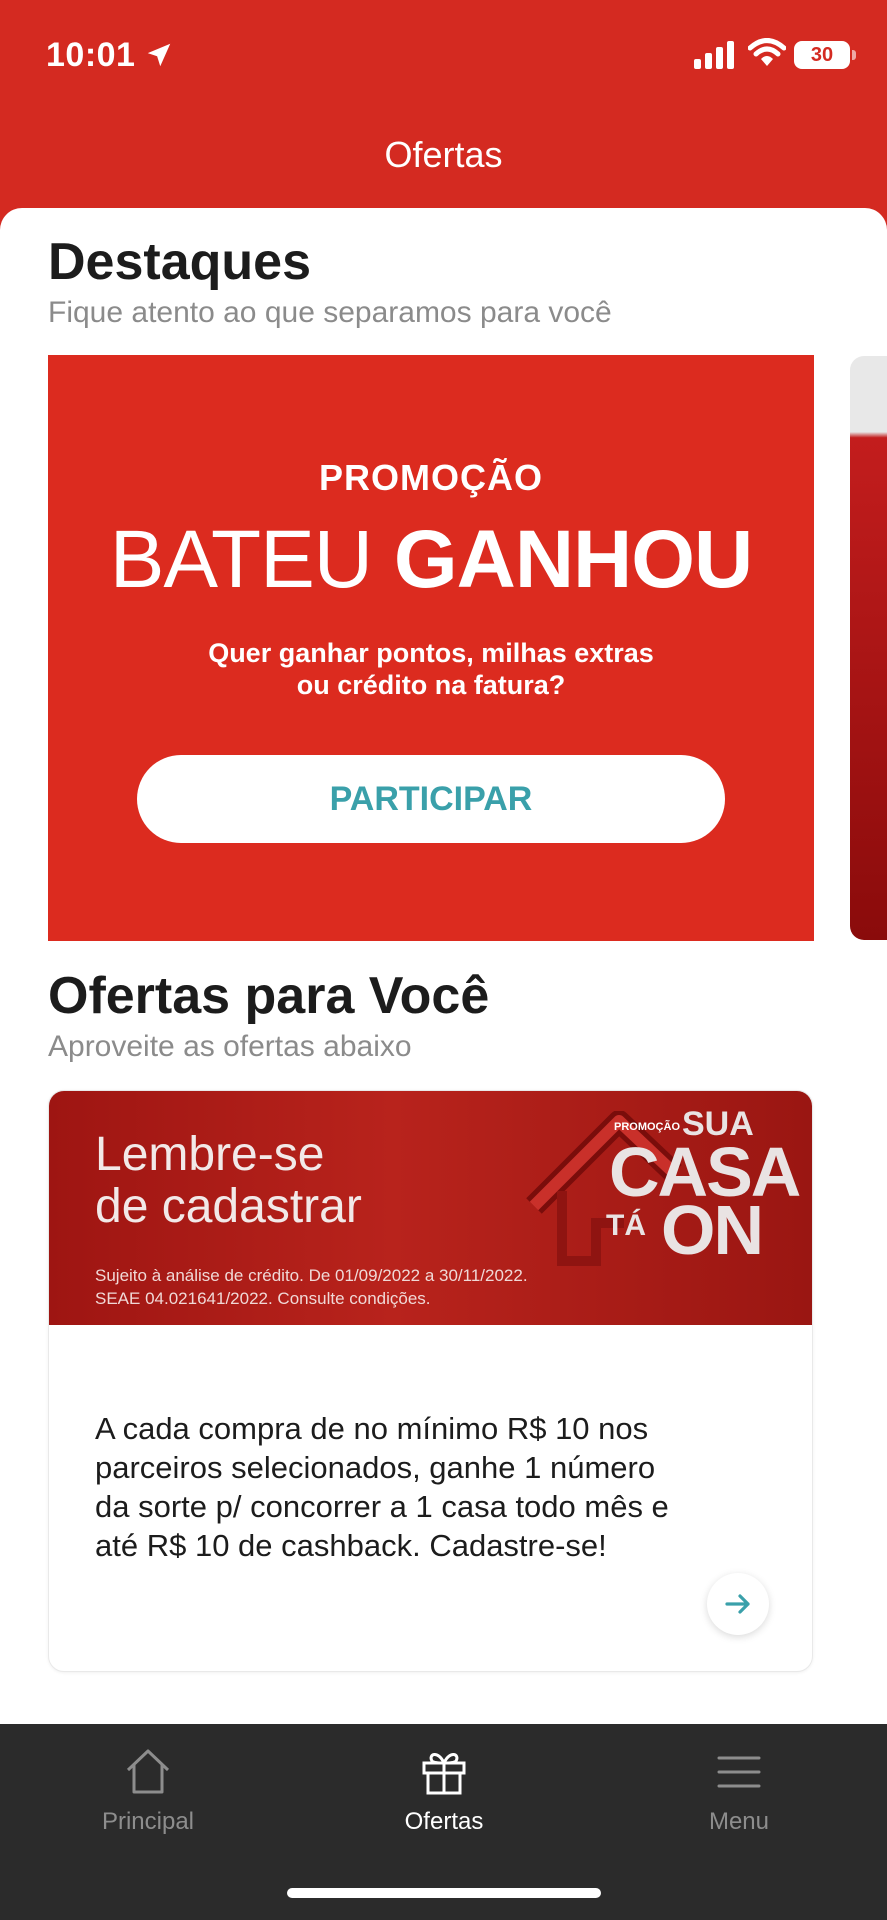  Describe the element at coordinates (179, 262) in the screenshot. I see `highlights-title: Destaques` at that location.